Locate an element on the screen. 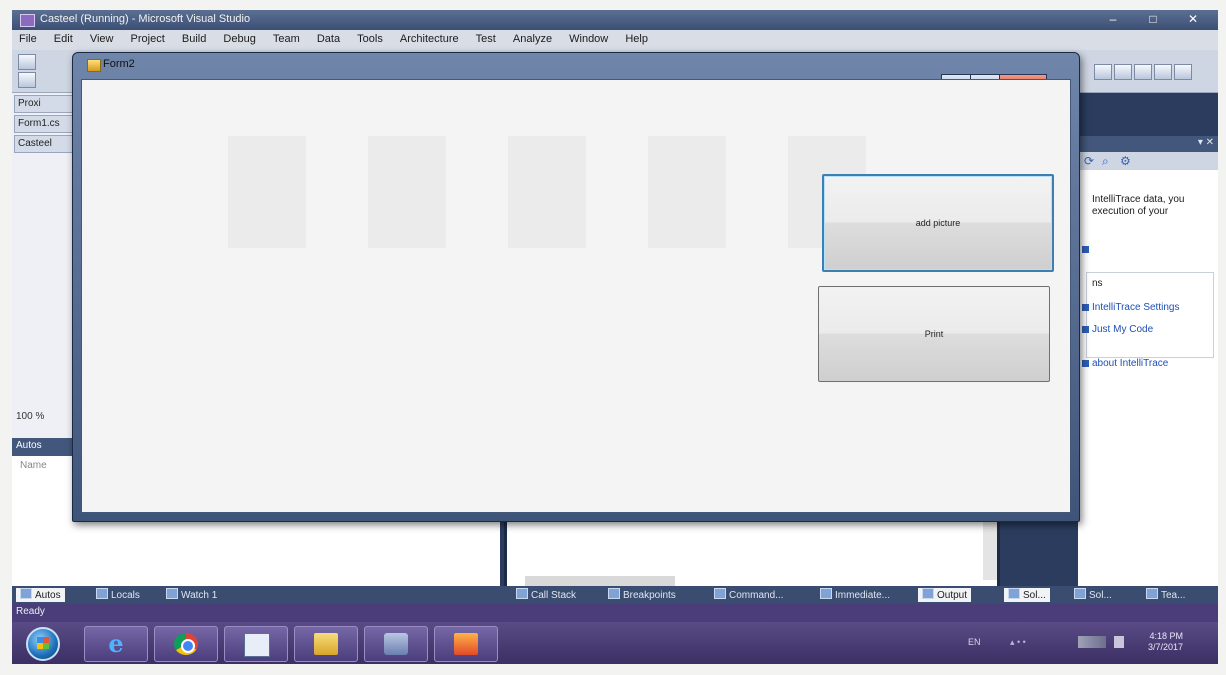 Image resolution: width=1226 pixels, height=675 pixels. object-browser-icon is located at coordinates (1163, 72).